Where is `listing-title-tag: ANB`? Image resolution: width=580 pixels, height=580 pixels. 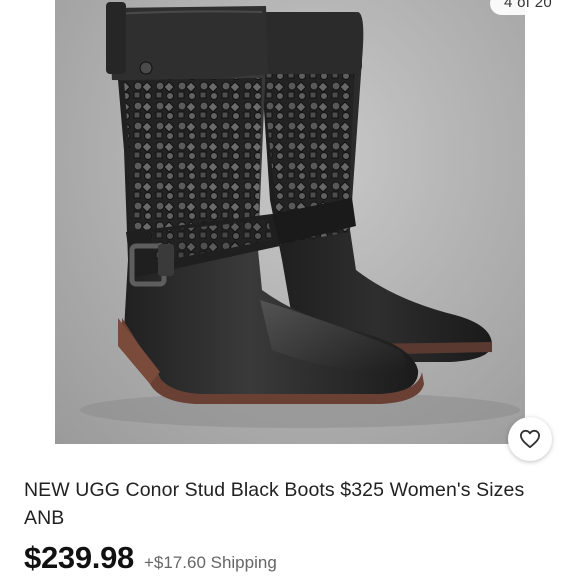
listing-title-tag: ANB is located at coordinates (44, 518).